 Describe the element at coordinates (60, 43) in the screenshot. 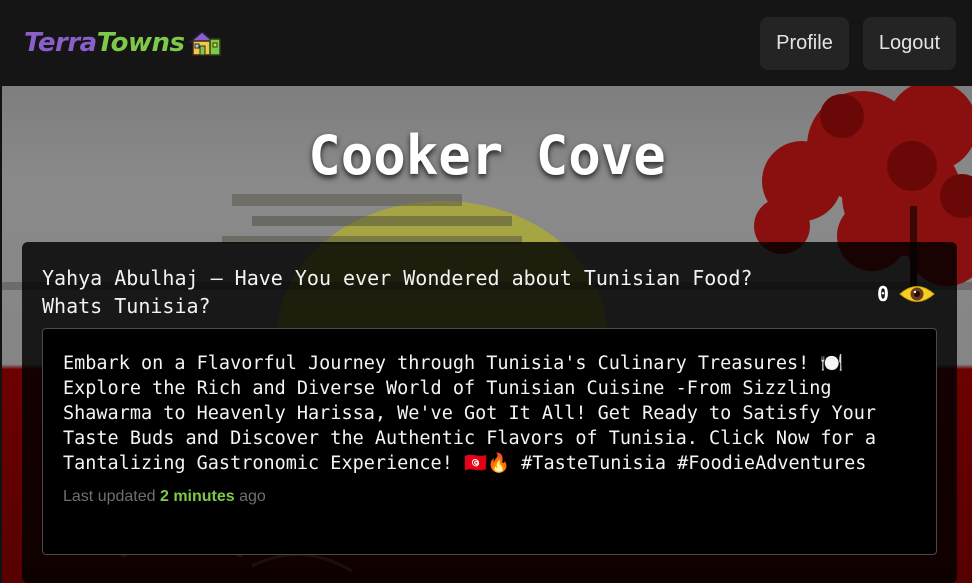

I see `logo-terra: Terra` at that location.